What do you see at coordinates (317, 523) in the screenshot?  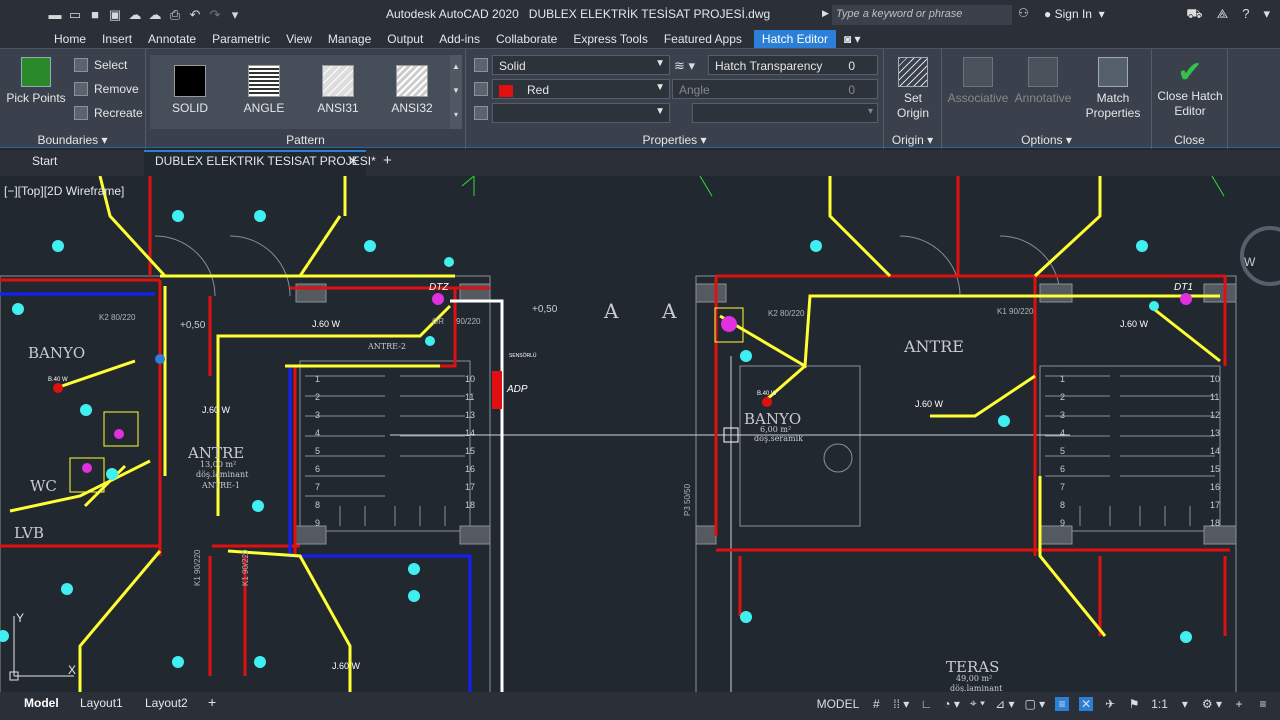 I see `stair-number: 9` at bounding box center [317, 523].